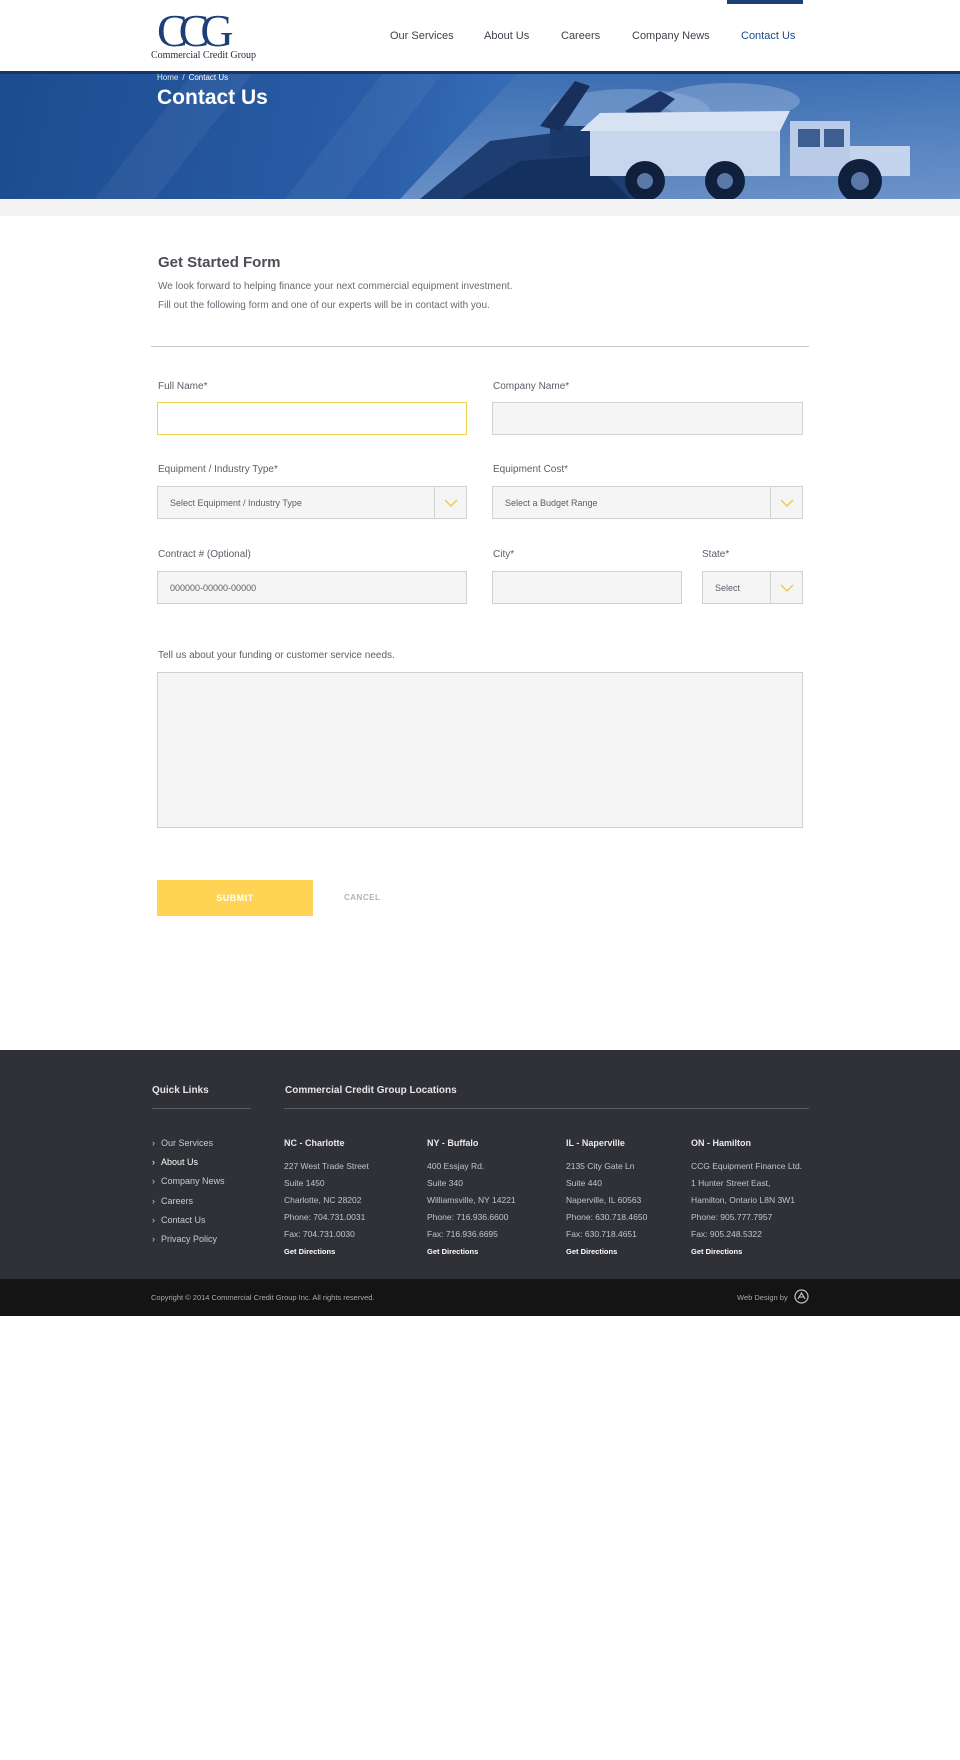 This screenshot has height=1760, width=960. I want to click on quick-link-label: Careers, so click(177, 1201).